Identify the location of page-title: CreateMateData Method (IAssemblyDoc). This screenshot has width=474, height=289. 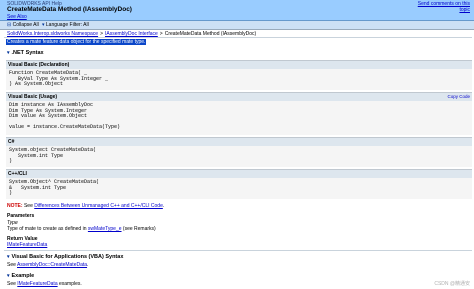
(69, 9).